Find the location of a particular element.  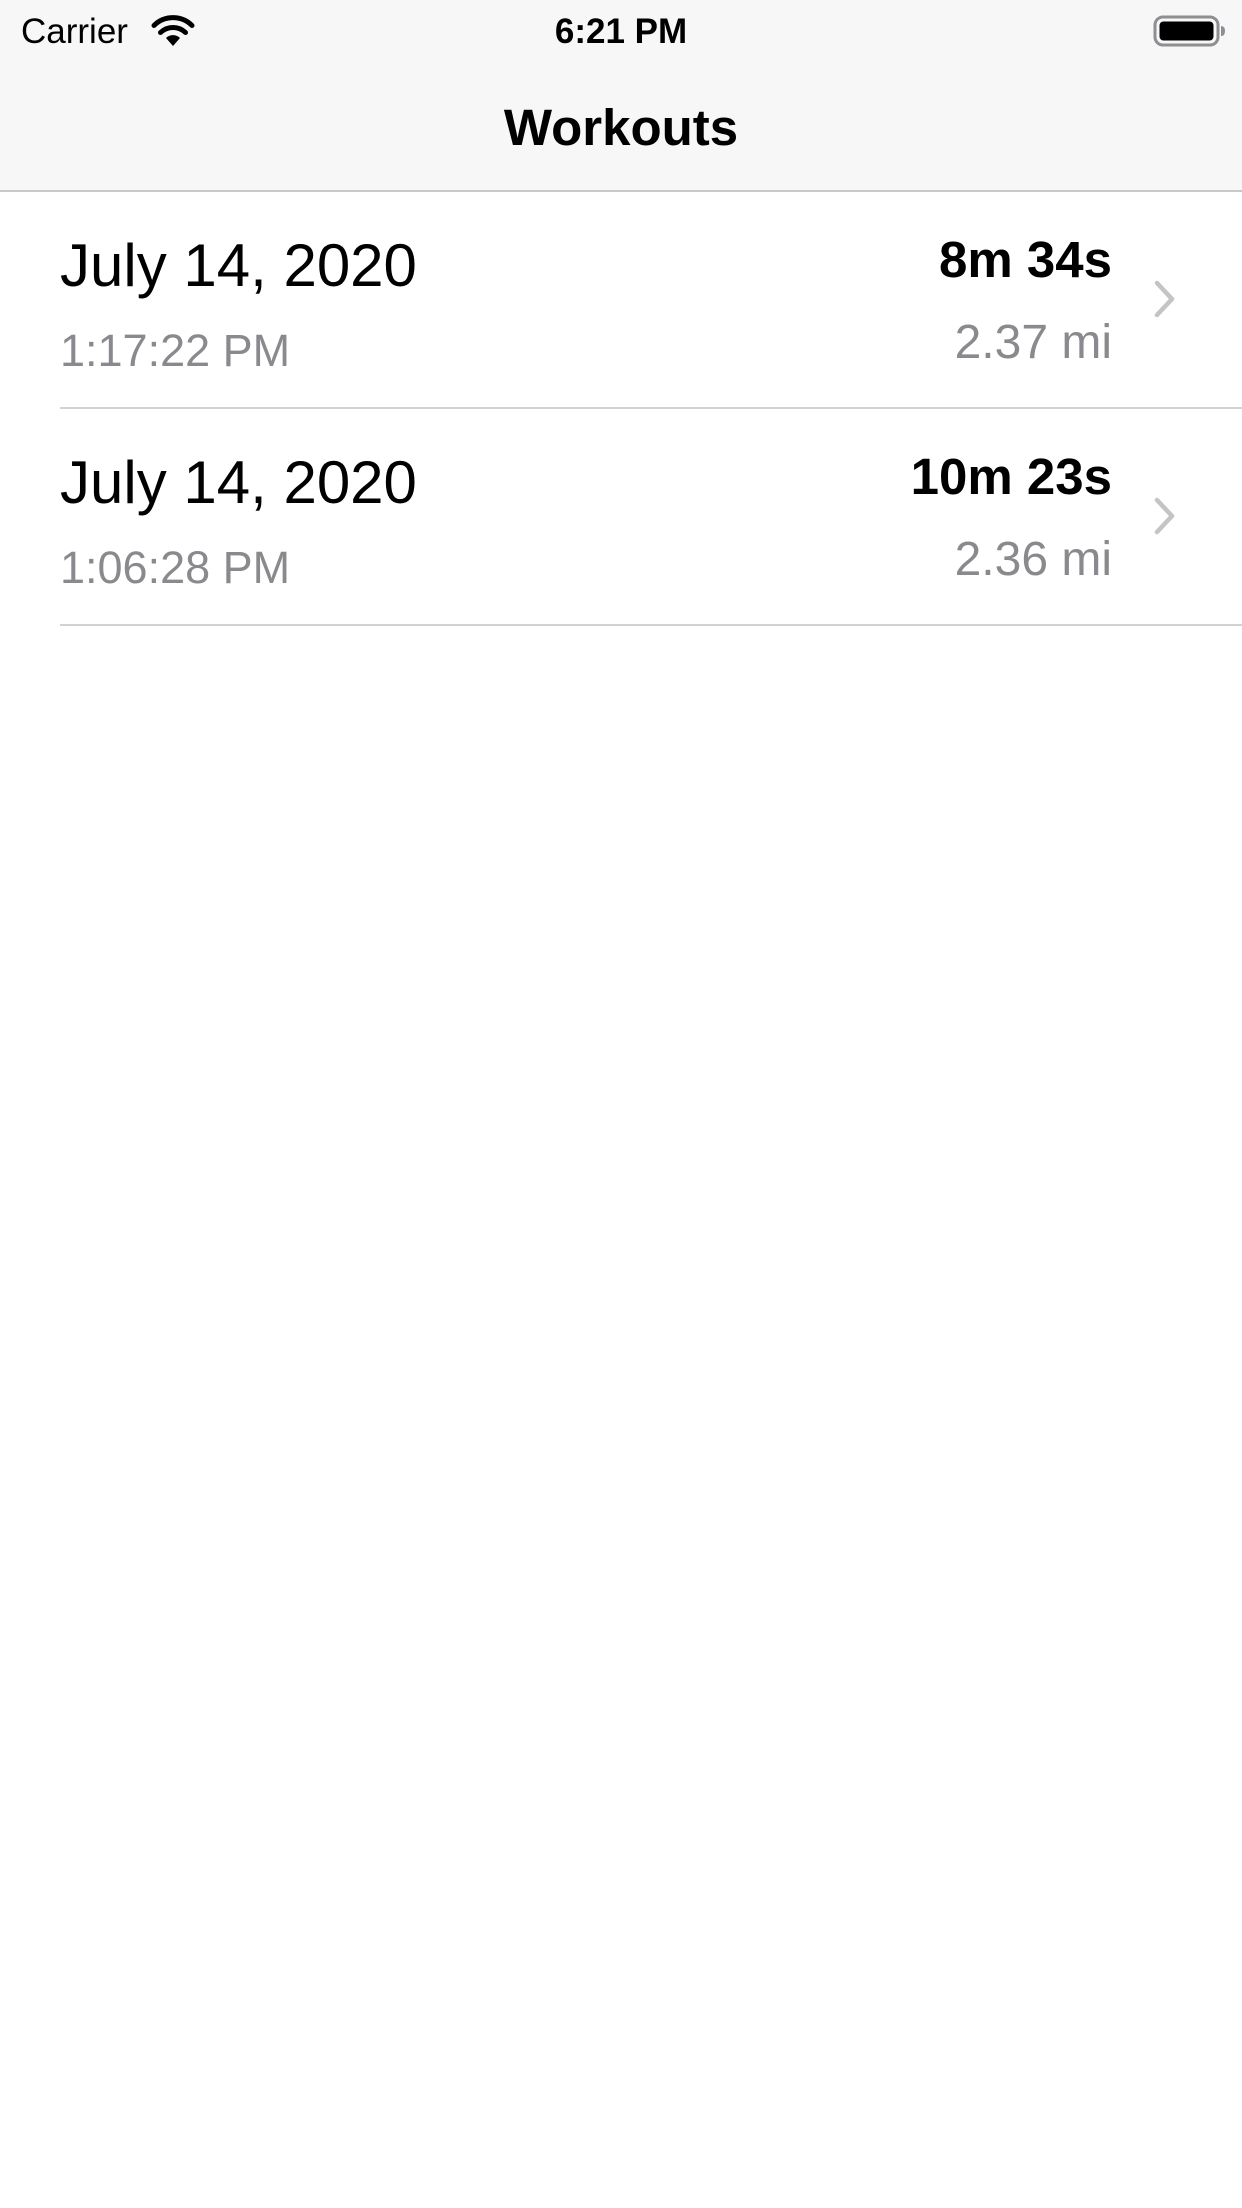

workout-distance: 2.37 mi is located at coordinates (1033, 342).